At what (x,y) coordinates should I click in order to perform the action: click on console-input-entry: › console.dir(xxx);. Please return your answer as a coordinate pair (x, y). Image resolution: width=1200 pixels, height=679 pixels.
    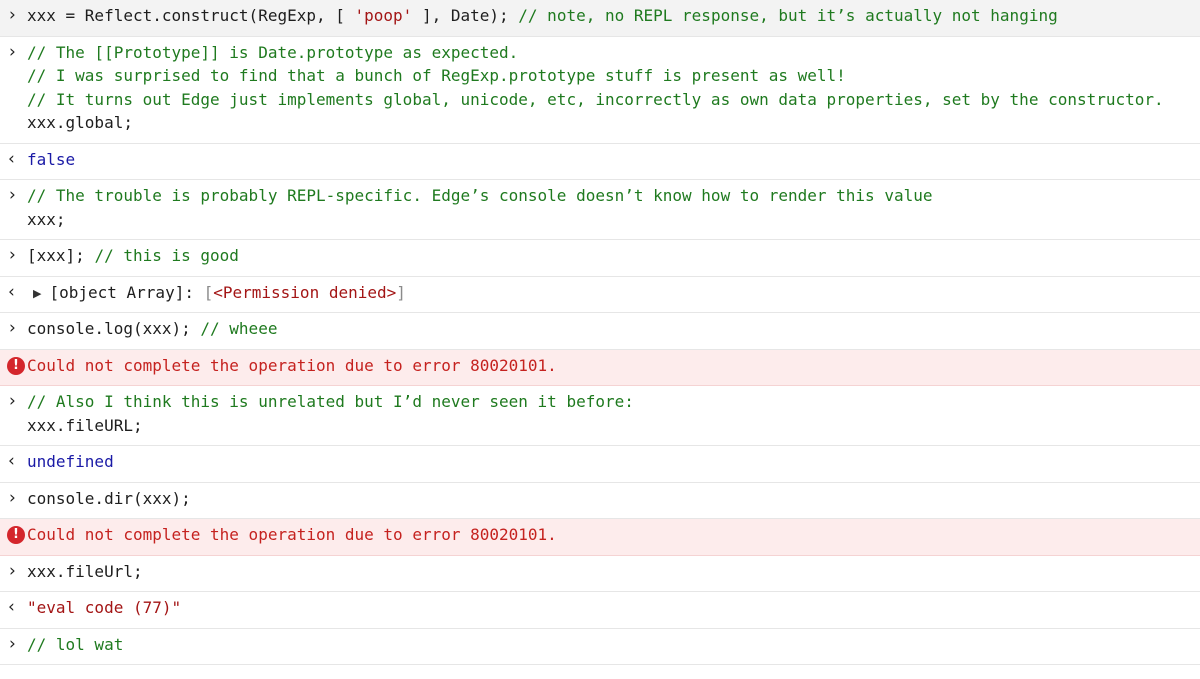
    Looking at the image, I should click on (600, 501).